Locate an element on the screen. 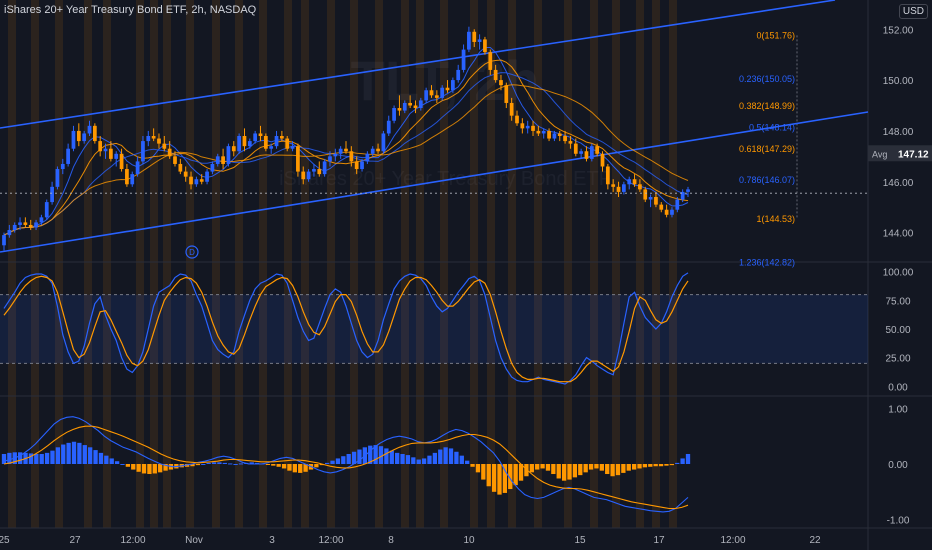 This screenshot has width=932, height=550. fib-level-label: 0.618(147.29) is located at coordinates (767, 149).